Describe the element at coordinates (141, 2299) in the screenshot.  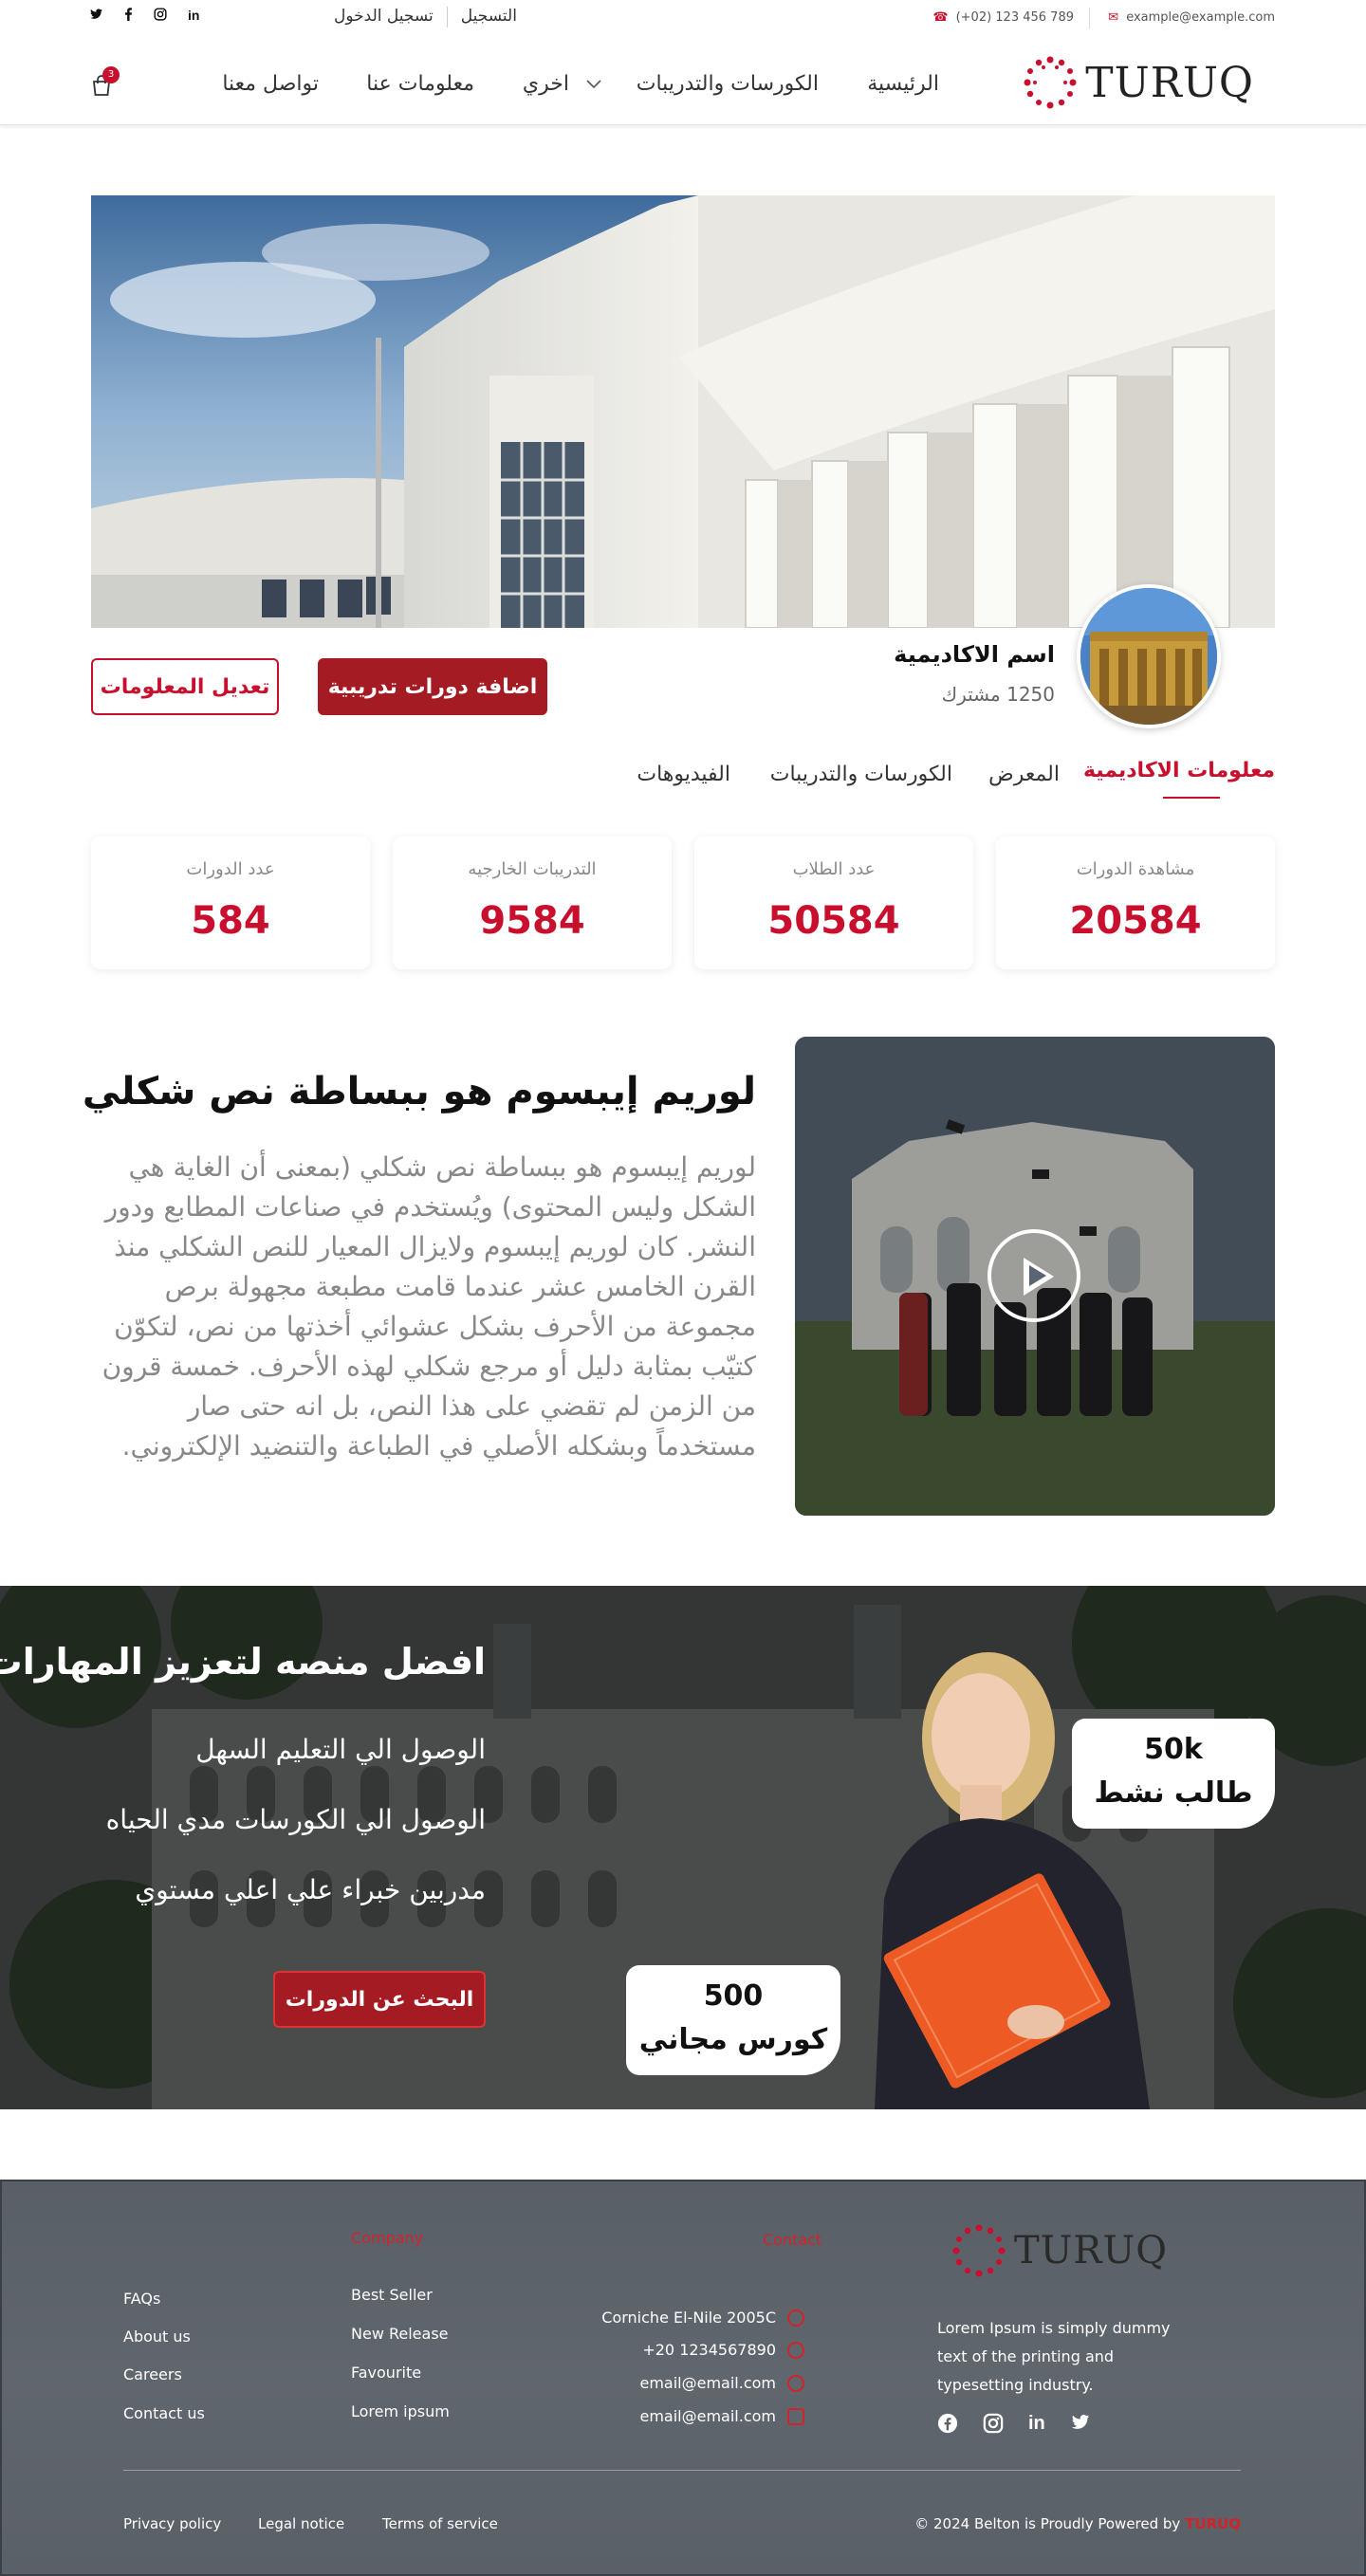
I see `footer-link: FAQs` at that location.